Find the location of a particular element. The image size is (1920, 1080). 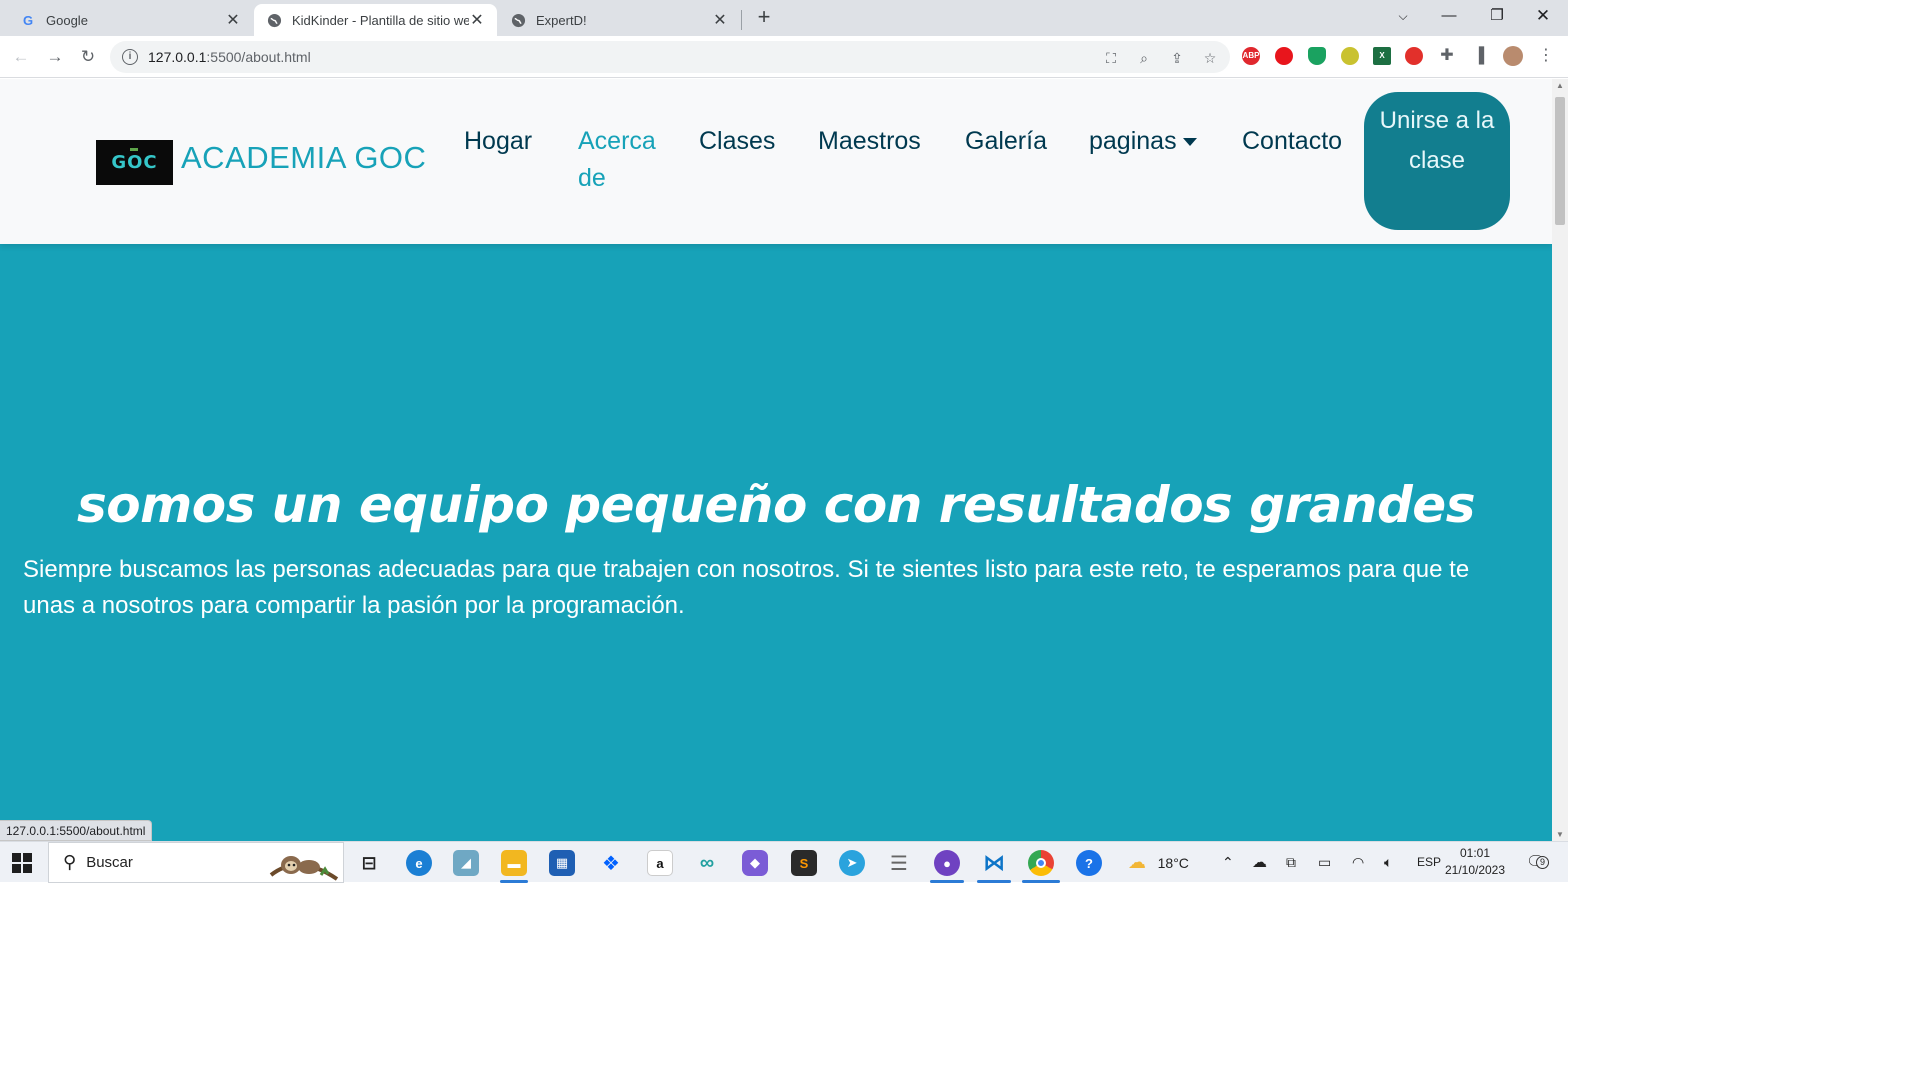

shield-extension-icon is located at coordinates (1317, 56).